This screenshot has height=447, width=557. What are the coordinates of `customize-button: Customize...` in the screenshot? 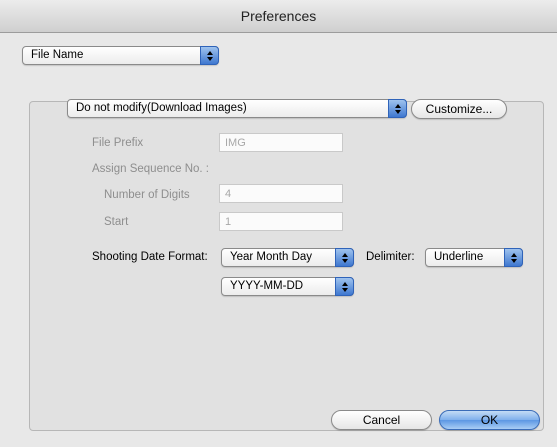 It's located at (459, 109).